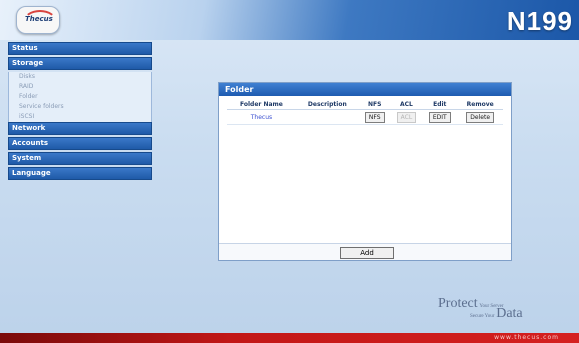 The image size is (579, 343). Describe the element at coordinates (327, 117) in the screenshot. I see `description-cell` at that location.